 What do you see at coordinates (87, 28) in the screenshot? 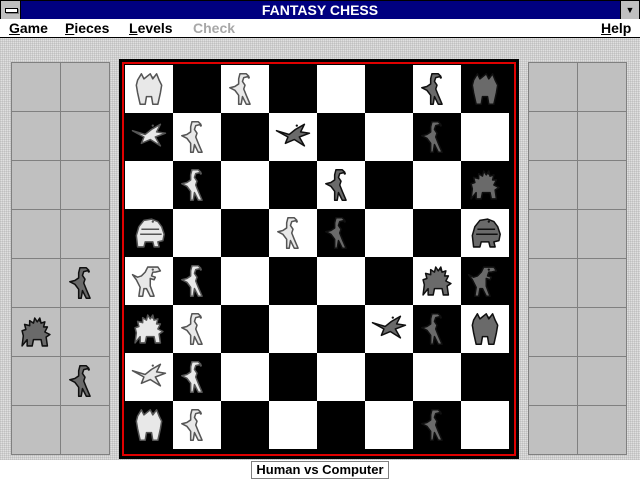
I see `menu-pieces: Pieces` at bounding box center [87, 28].